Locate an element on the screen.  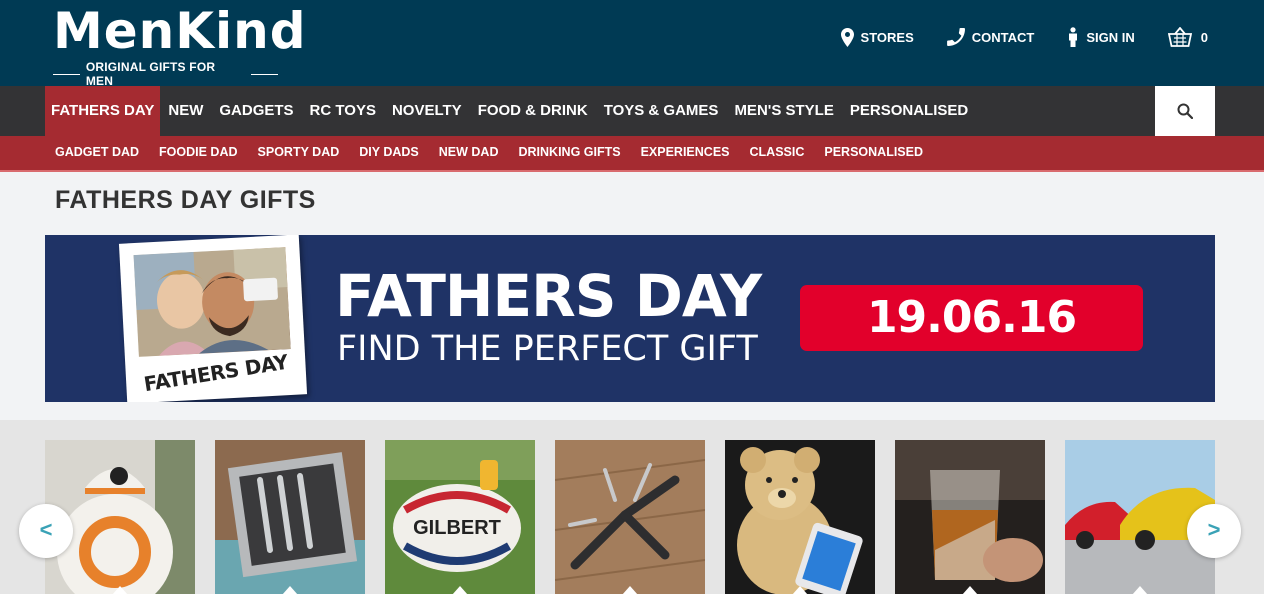
phone-icon is located at coordinates (955, 37).